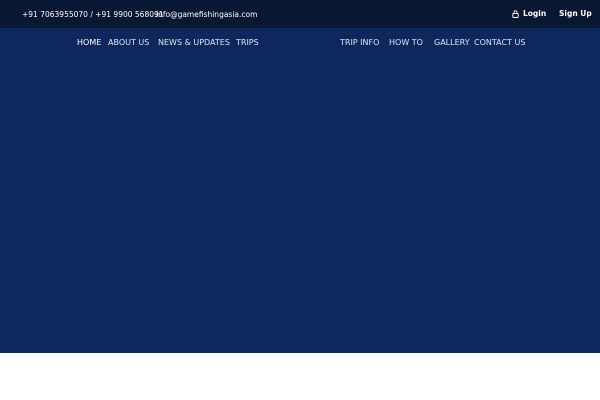 Image resolution: width=600 pixels, height=400 pixels. I want to click on lock-icon, so click(515, 13).